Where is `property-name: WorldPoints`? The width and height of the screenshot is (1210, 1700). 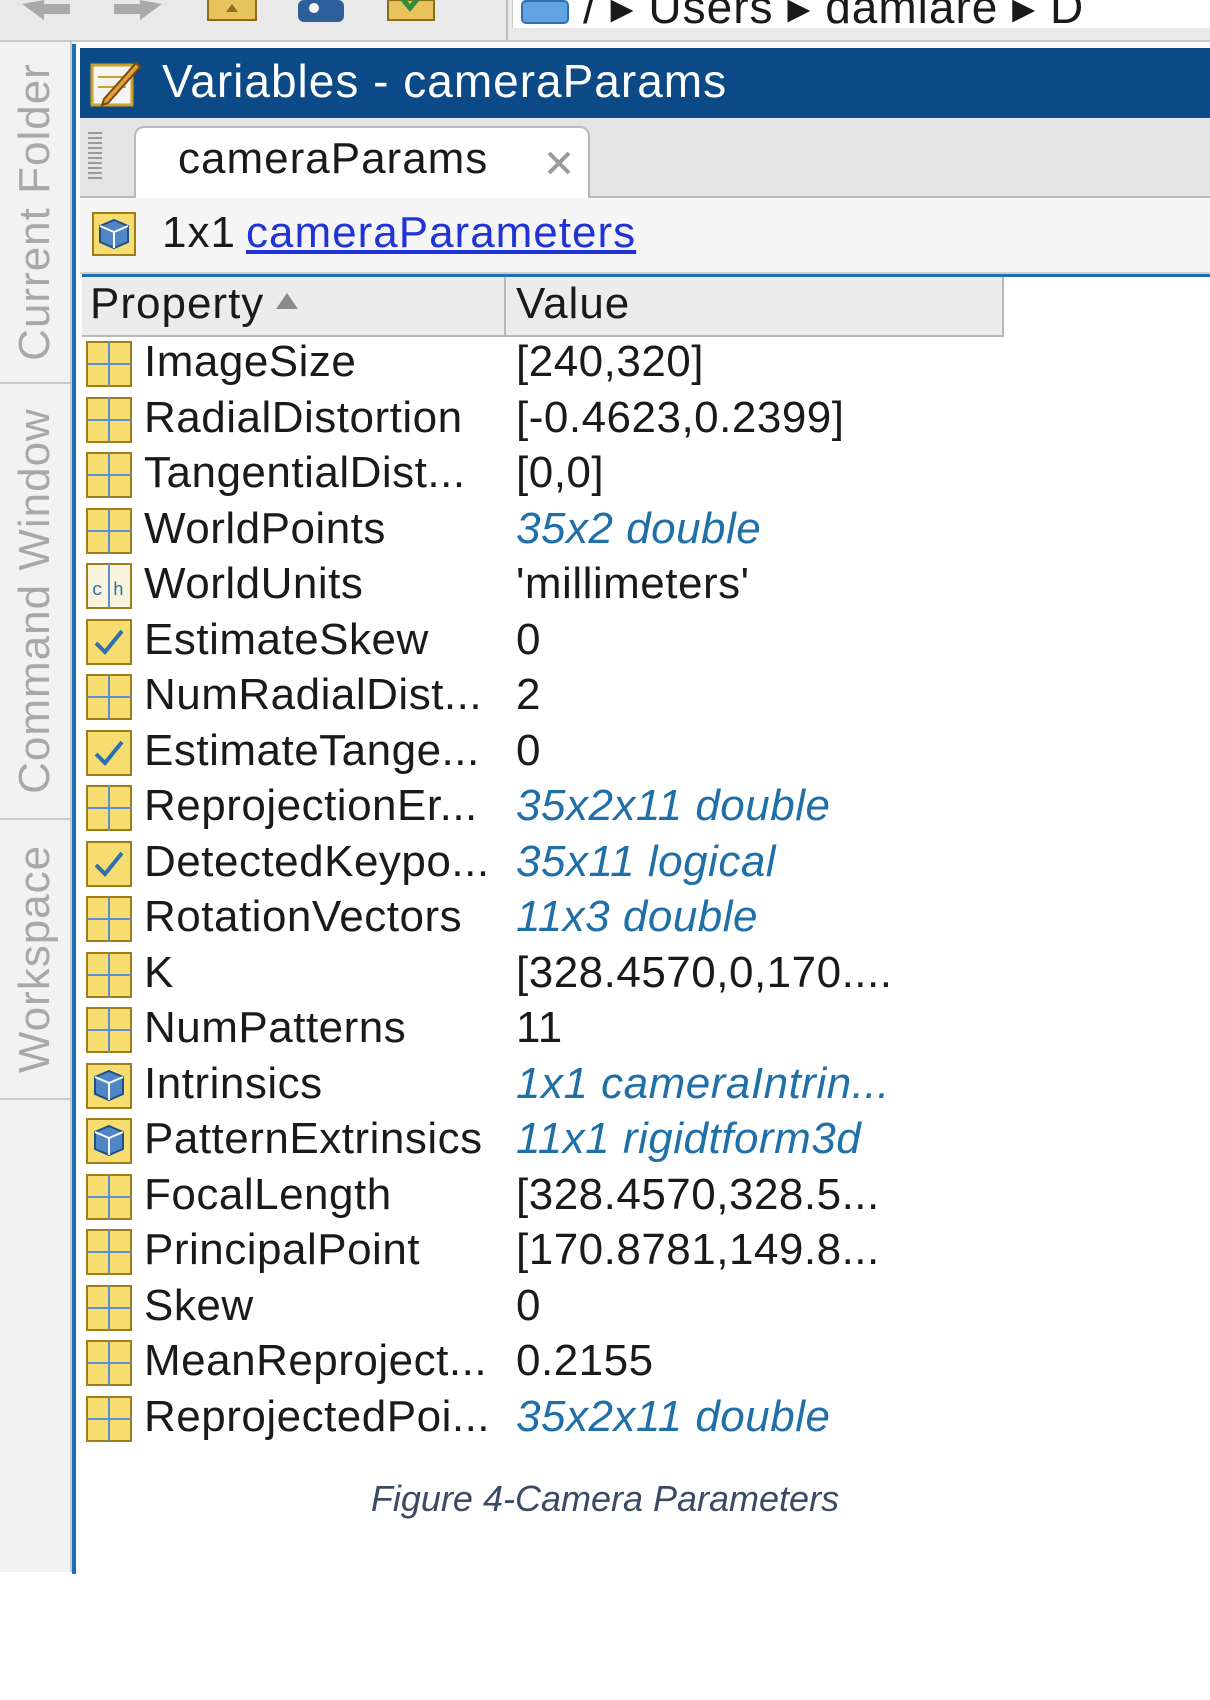 property-name: WorldPoints is located at coordinates (265, 528).